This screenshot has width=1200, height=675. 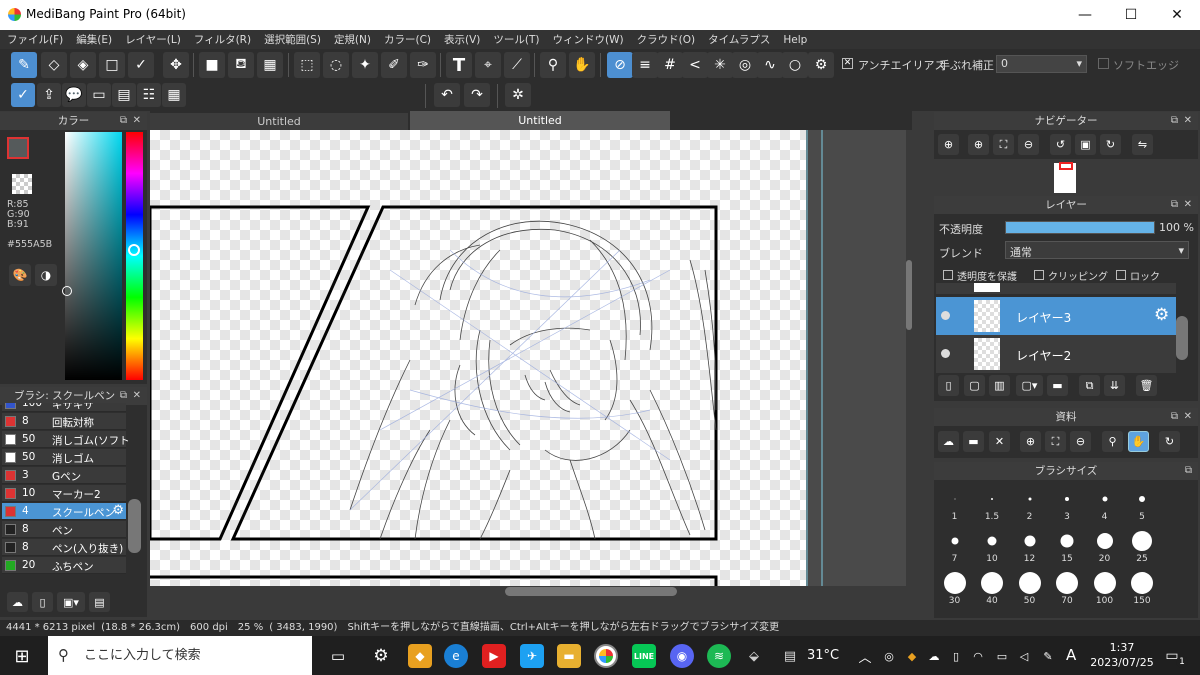 I want to click on menu-filter: フィルタ(R), so click(x=222, y=38).